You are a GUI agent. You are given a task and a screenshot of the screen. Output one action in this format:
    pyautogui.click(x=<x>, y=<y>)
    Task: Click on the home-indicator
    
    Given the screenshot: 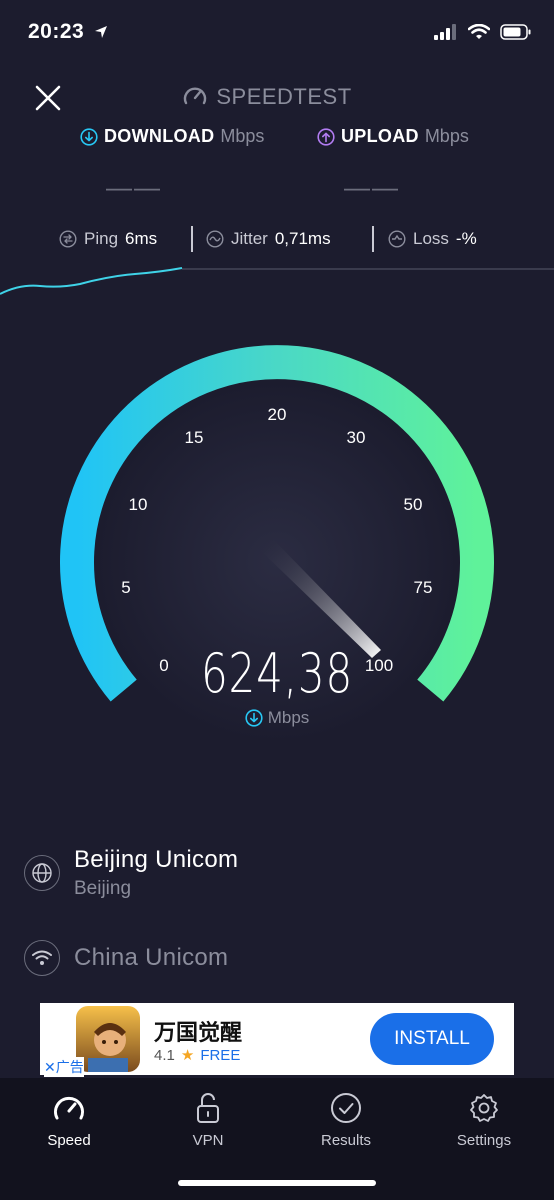 What is the action you would take?
    pyautogui.click(x=277, y=1183)
    